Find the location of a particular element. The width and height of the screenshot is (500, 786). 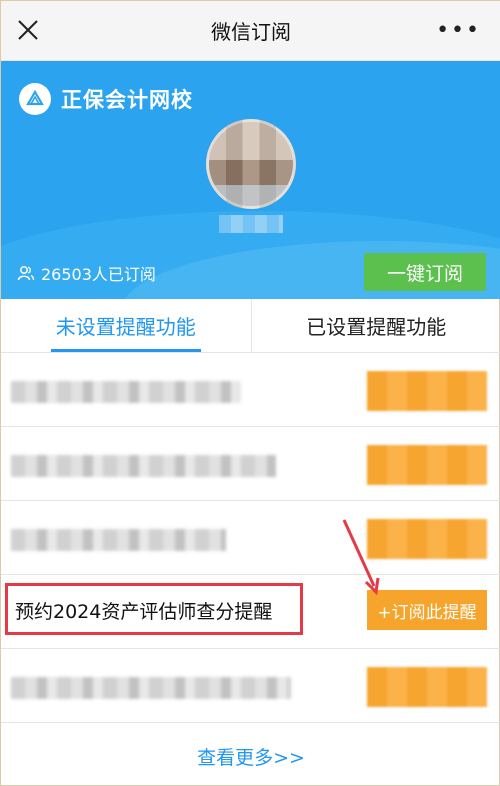

tab-set-reminders: 已设置提醒功能 is located at coordinates (375, 325).